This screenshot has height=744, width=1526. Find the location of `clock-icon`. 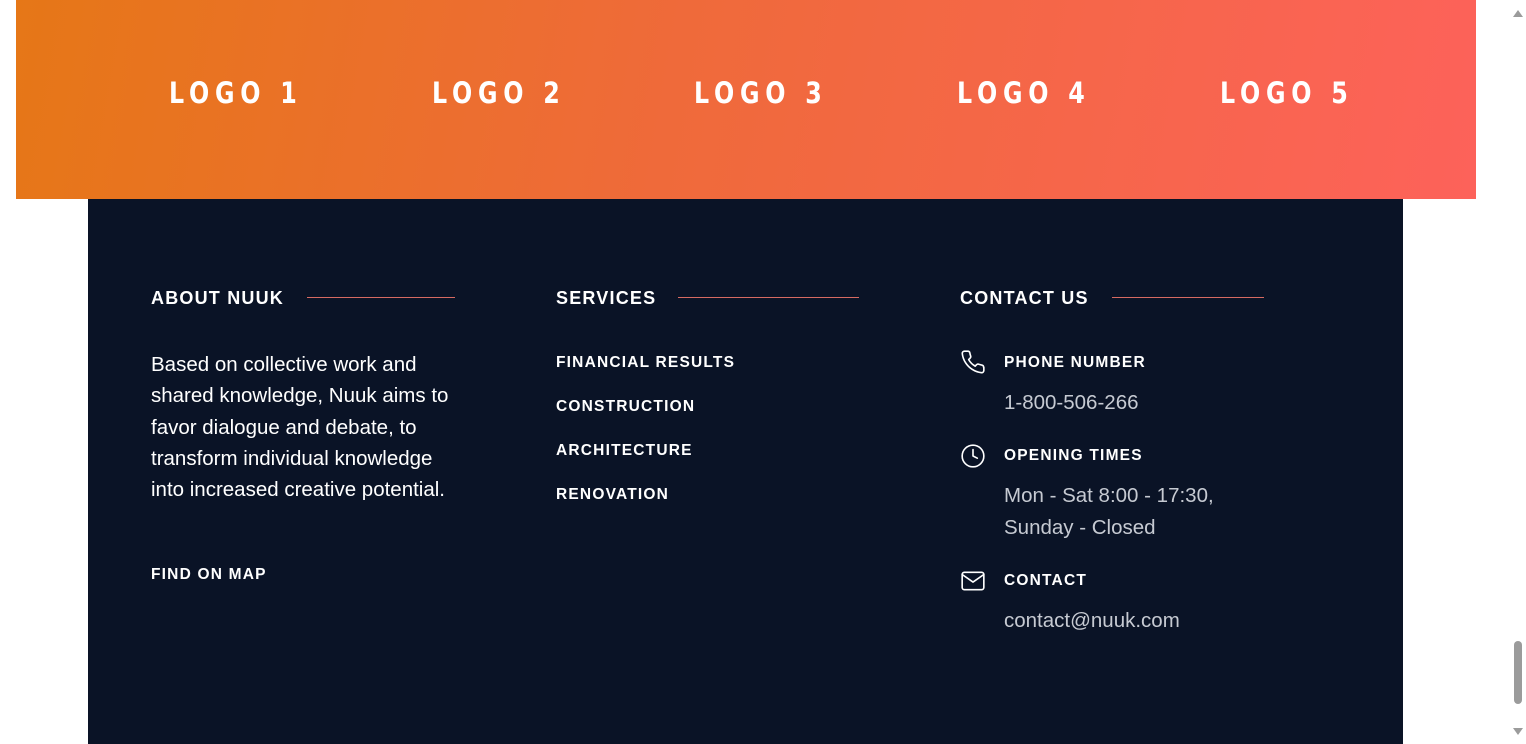

clock-icon is located at coordinates (973, 456).